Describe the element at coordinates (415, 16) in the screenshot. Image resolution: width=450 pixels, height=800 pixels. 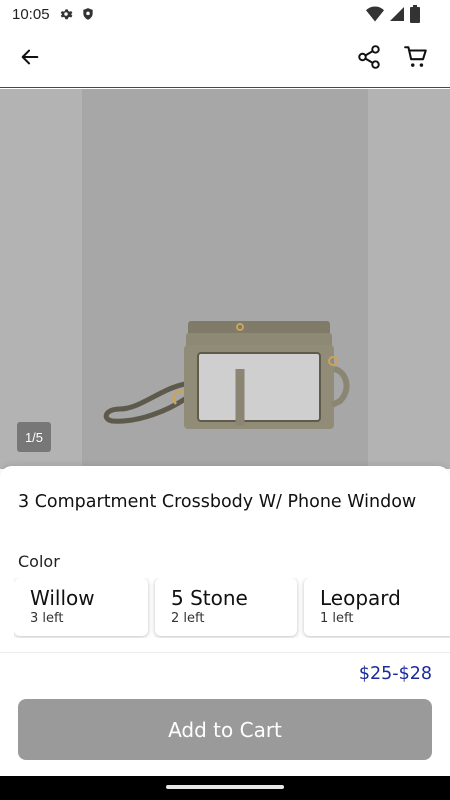
I see `battery-icon` at that location.